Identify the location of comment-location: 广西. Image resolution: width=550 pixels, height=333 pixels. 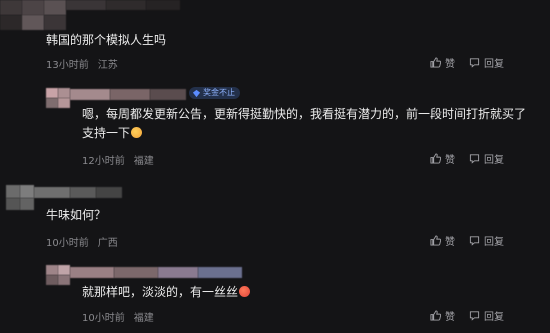
(107, 243).